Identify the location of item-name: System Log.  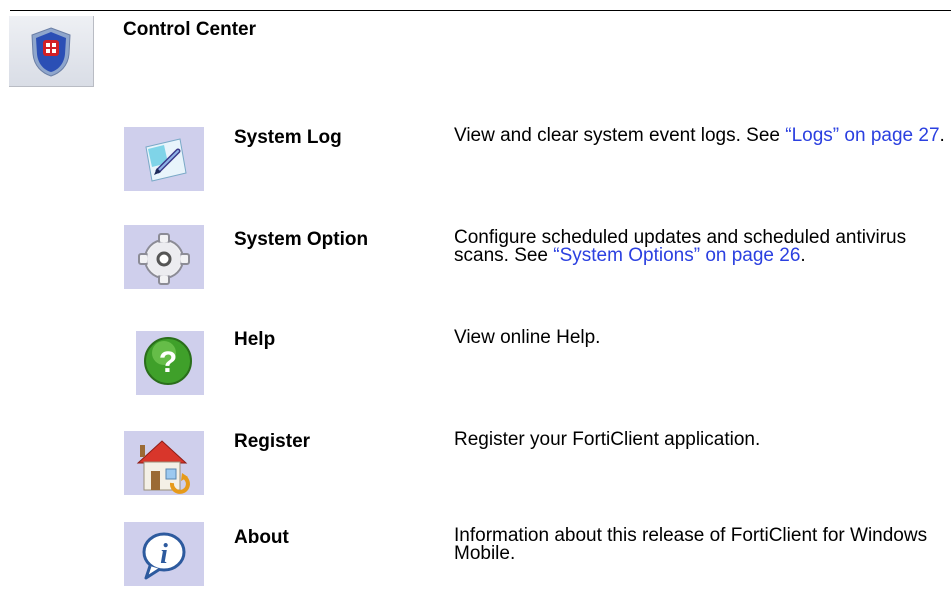
(288, 137).